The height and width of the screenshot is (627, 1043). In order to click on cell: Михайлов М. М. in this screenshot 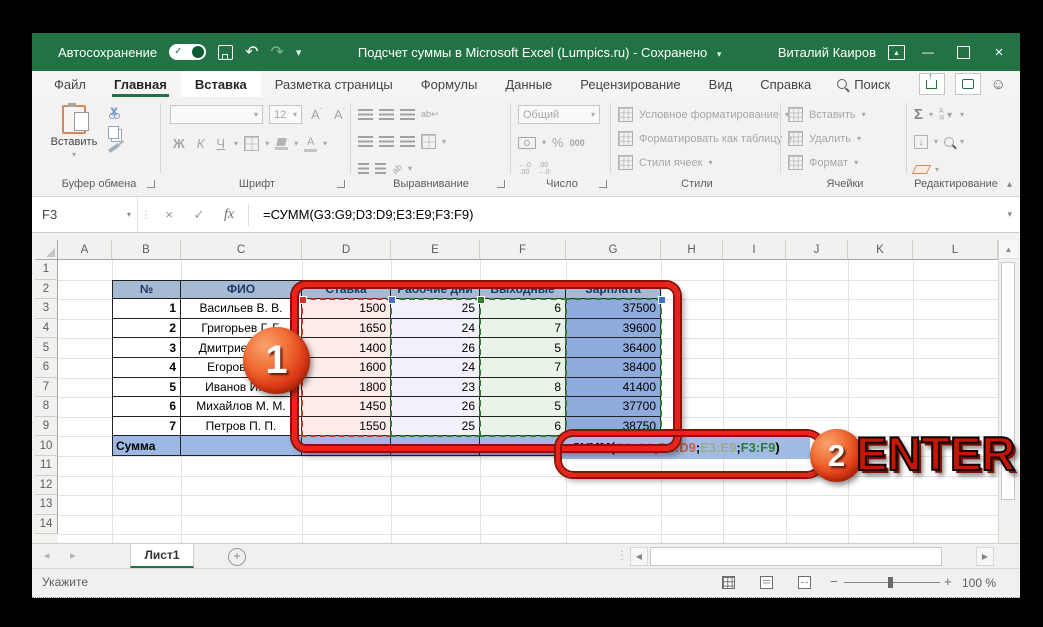, I will do `click(241, 407)`.